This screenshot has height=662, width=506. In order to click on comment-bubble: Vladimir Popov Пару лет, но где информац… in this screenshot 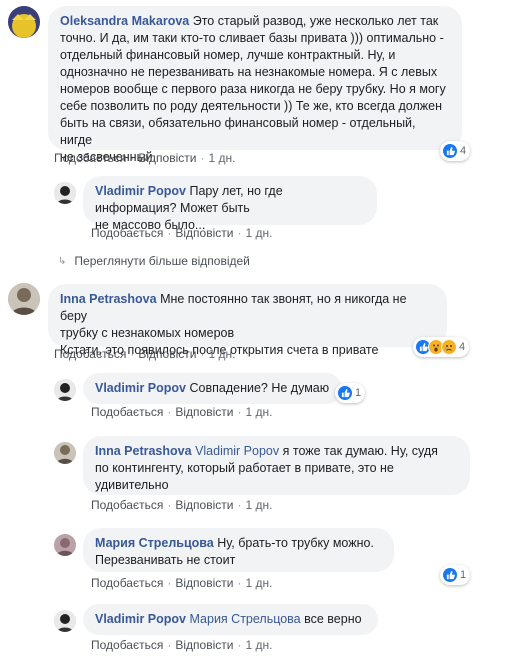, I will do `click(230, 204)`.